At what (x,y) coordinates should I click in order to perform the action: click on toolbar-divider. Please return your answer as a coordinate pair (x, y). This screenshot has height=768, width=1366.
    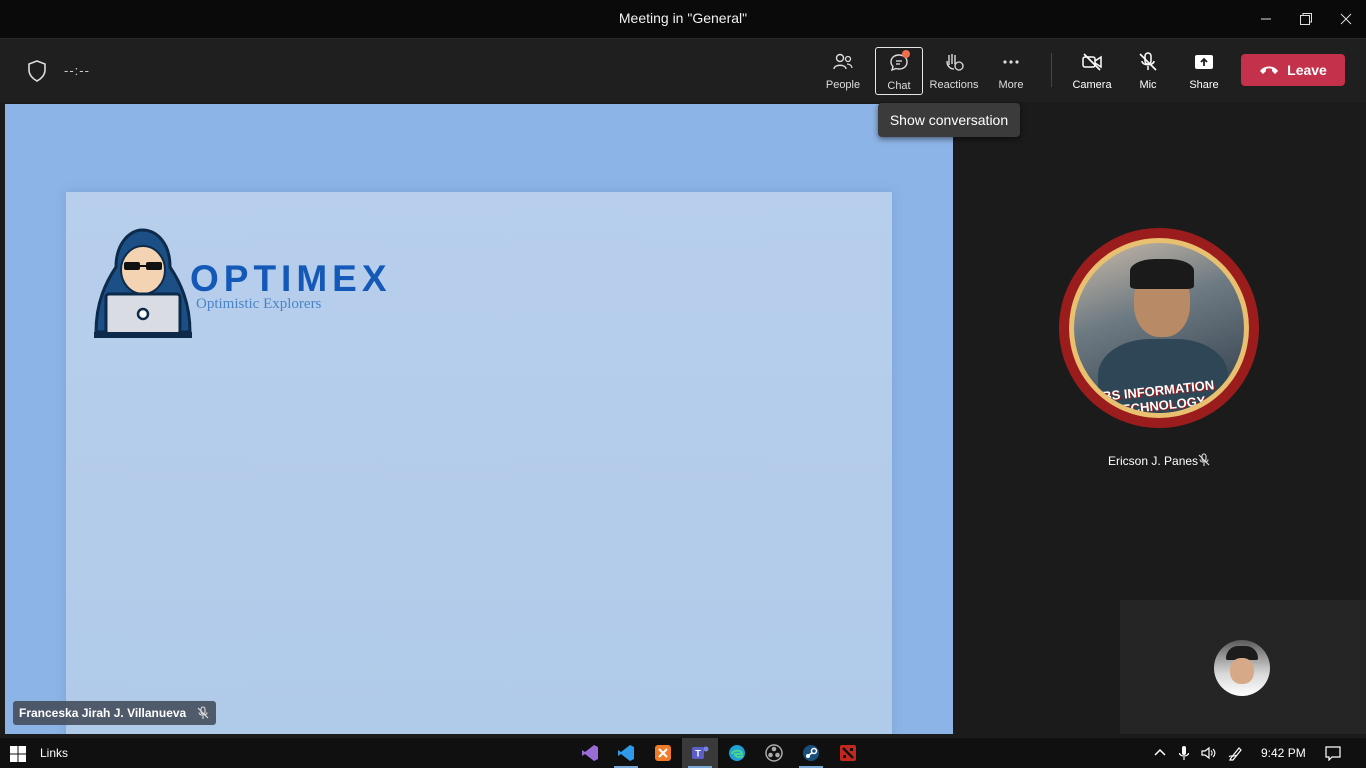
    Looking at the image, I should click on (1051, 70).